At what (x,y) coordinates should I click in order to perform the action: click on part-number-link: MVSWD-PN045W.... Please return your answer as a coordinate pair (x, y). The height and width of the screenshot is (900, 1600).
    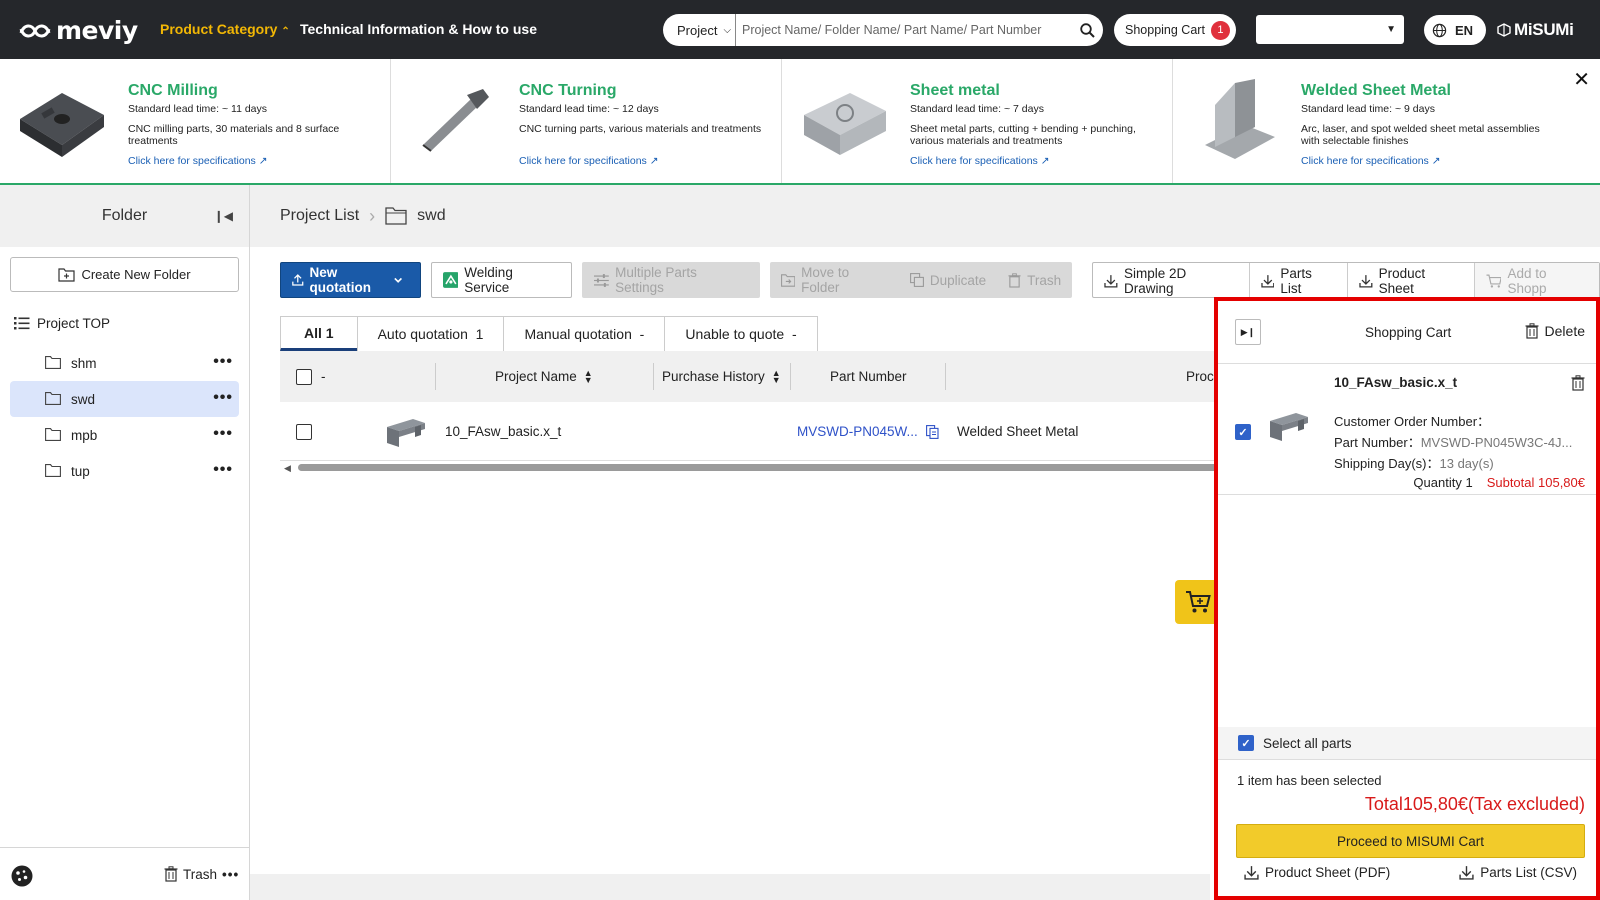
    Looking at the image, I should click on (857, 431).